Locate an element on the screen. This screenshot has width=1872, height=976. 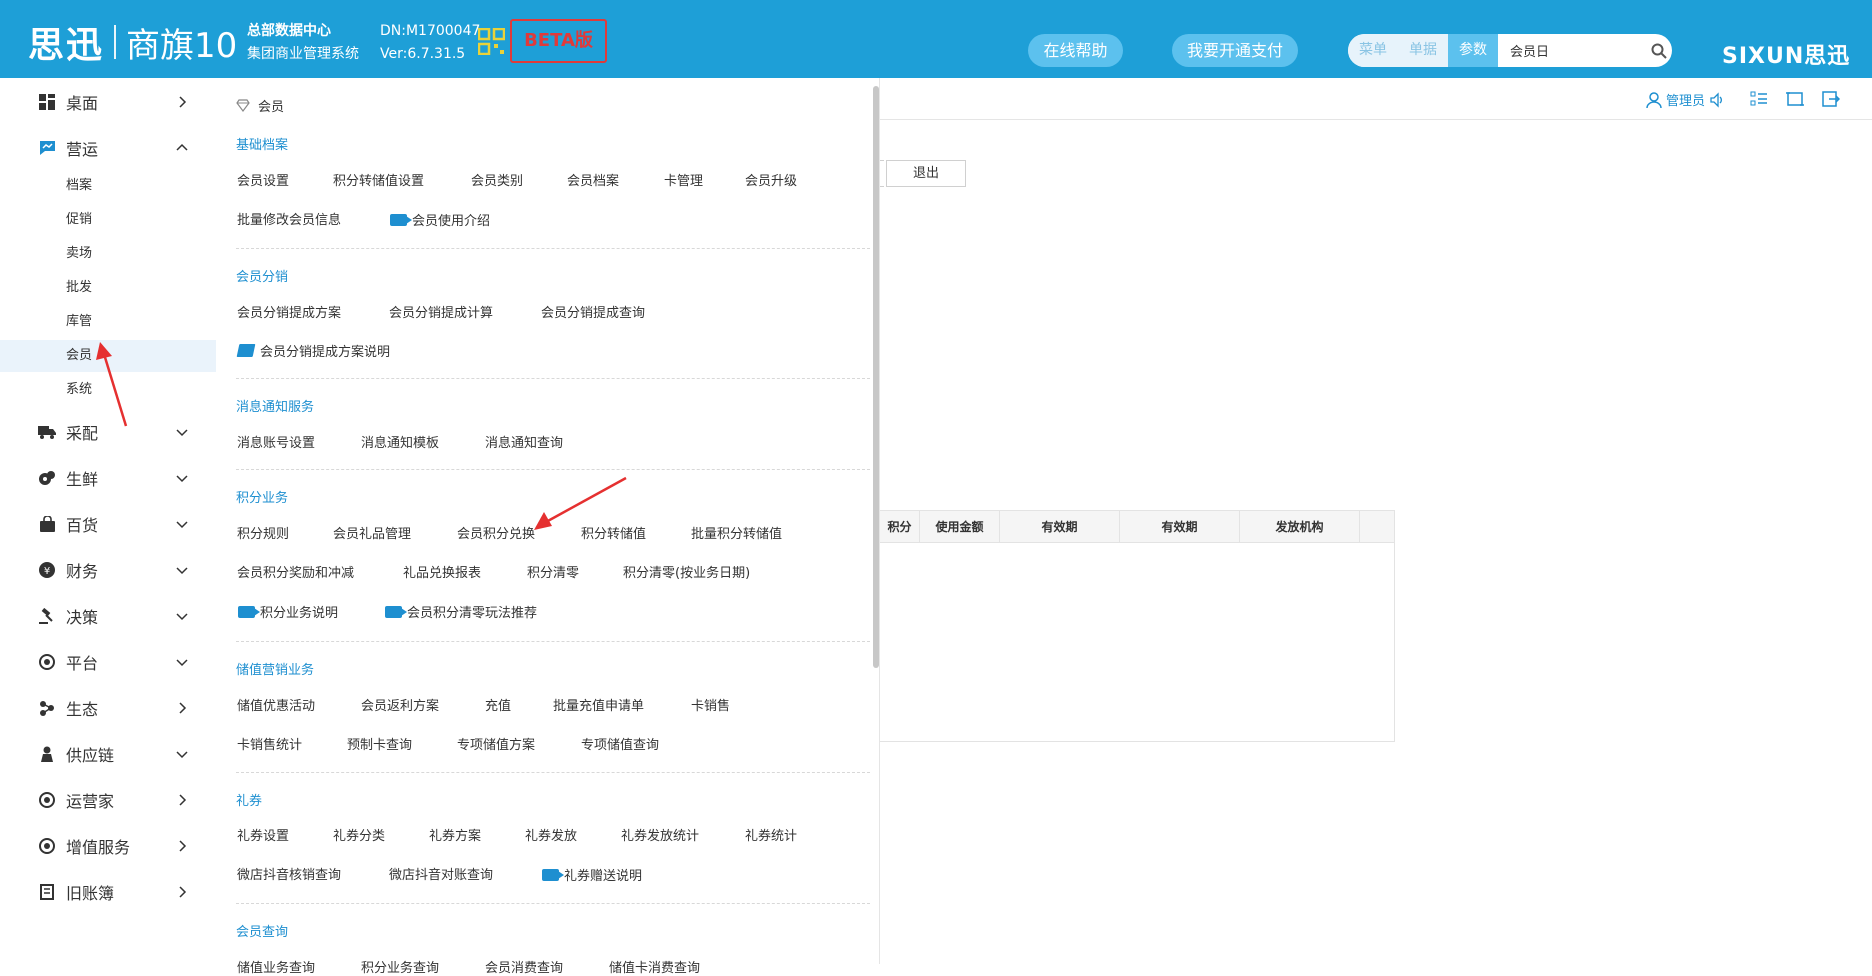
sidebar-item-department: 百货 is located at coordinates (108, 524).